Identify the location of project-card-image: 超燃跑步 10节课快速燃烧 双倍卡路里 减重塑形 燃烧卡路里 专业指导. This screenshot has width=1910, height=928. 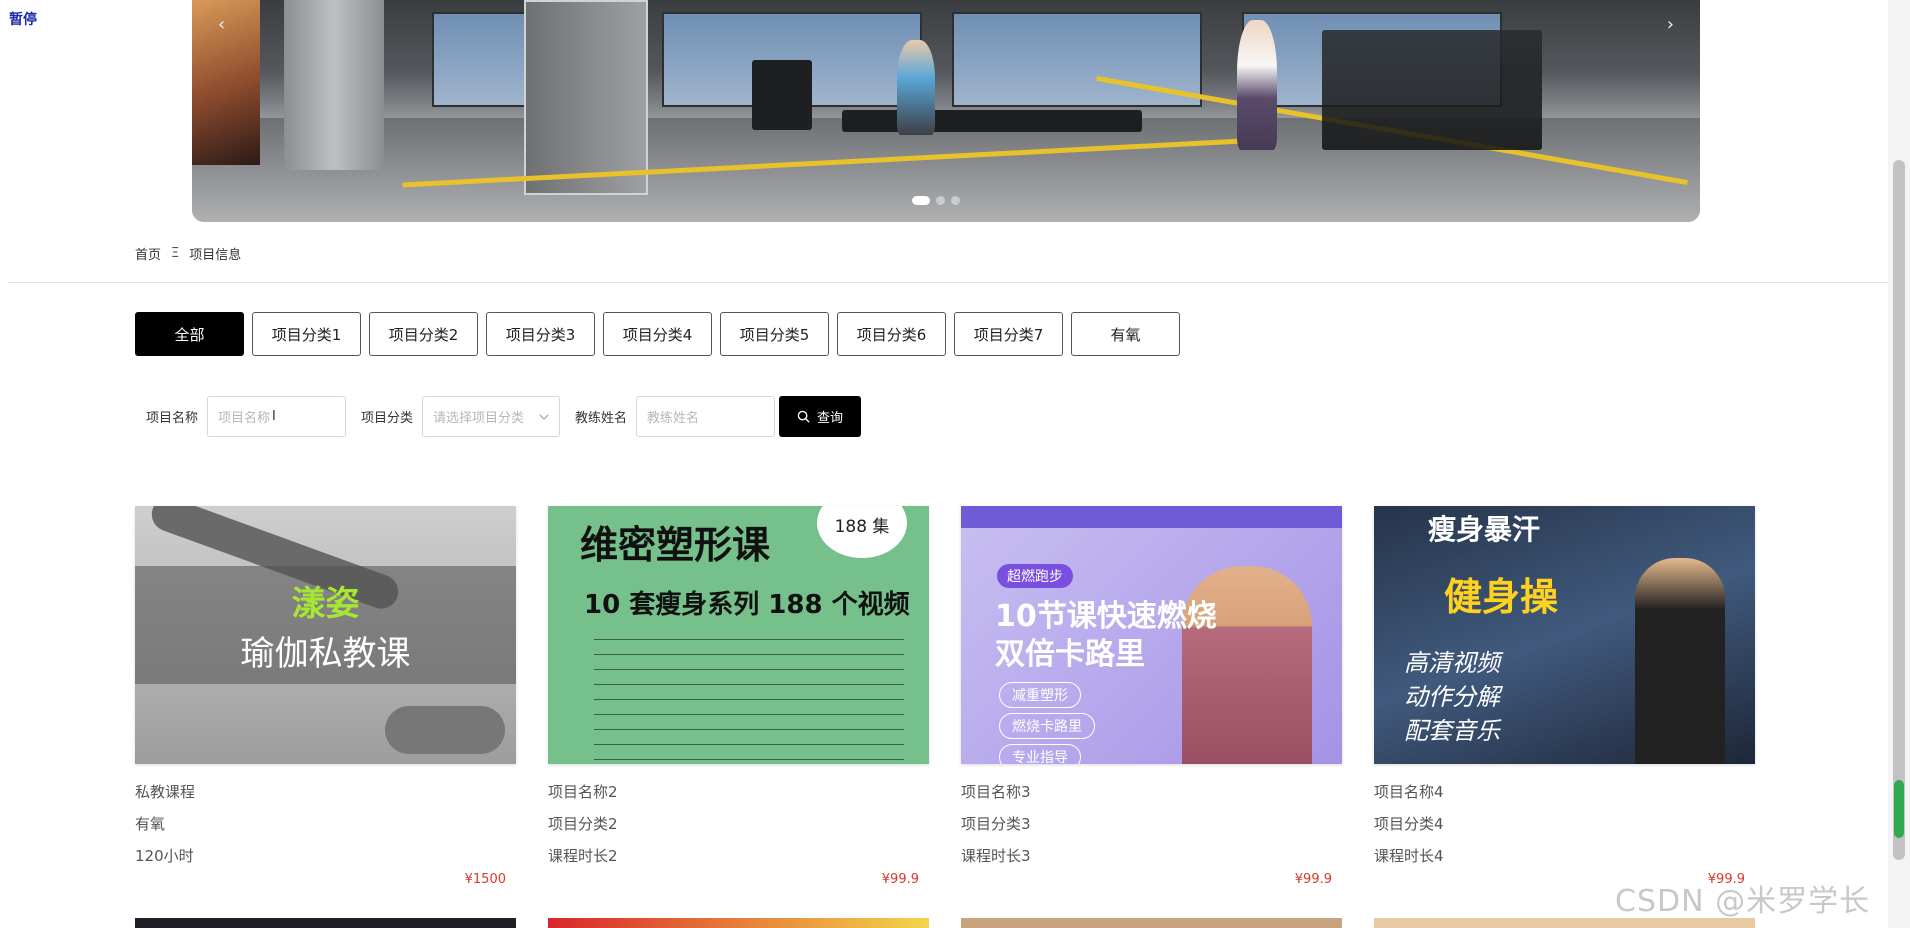
(1151, 635).